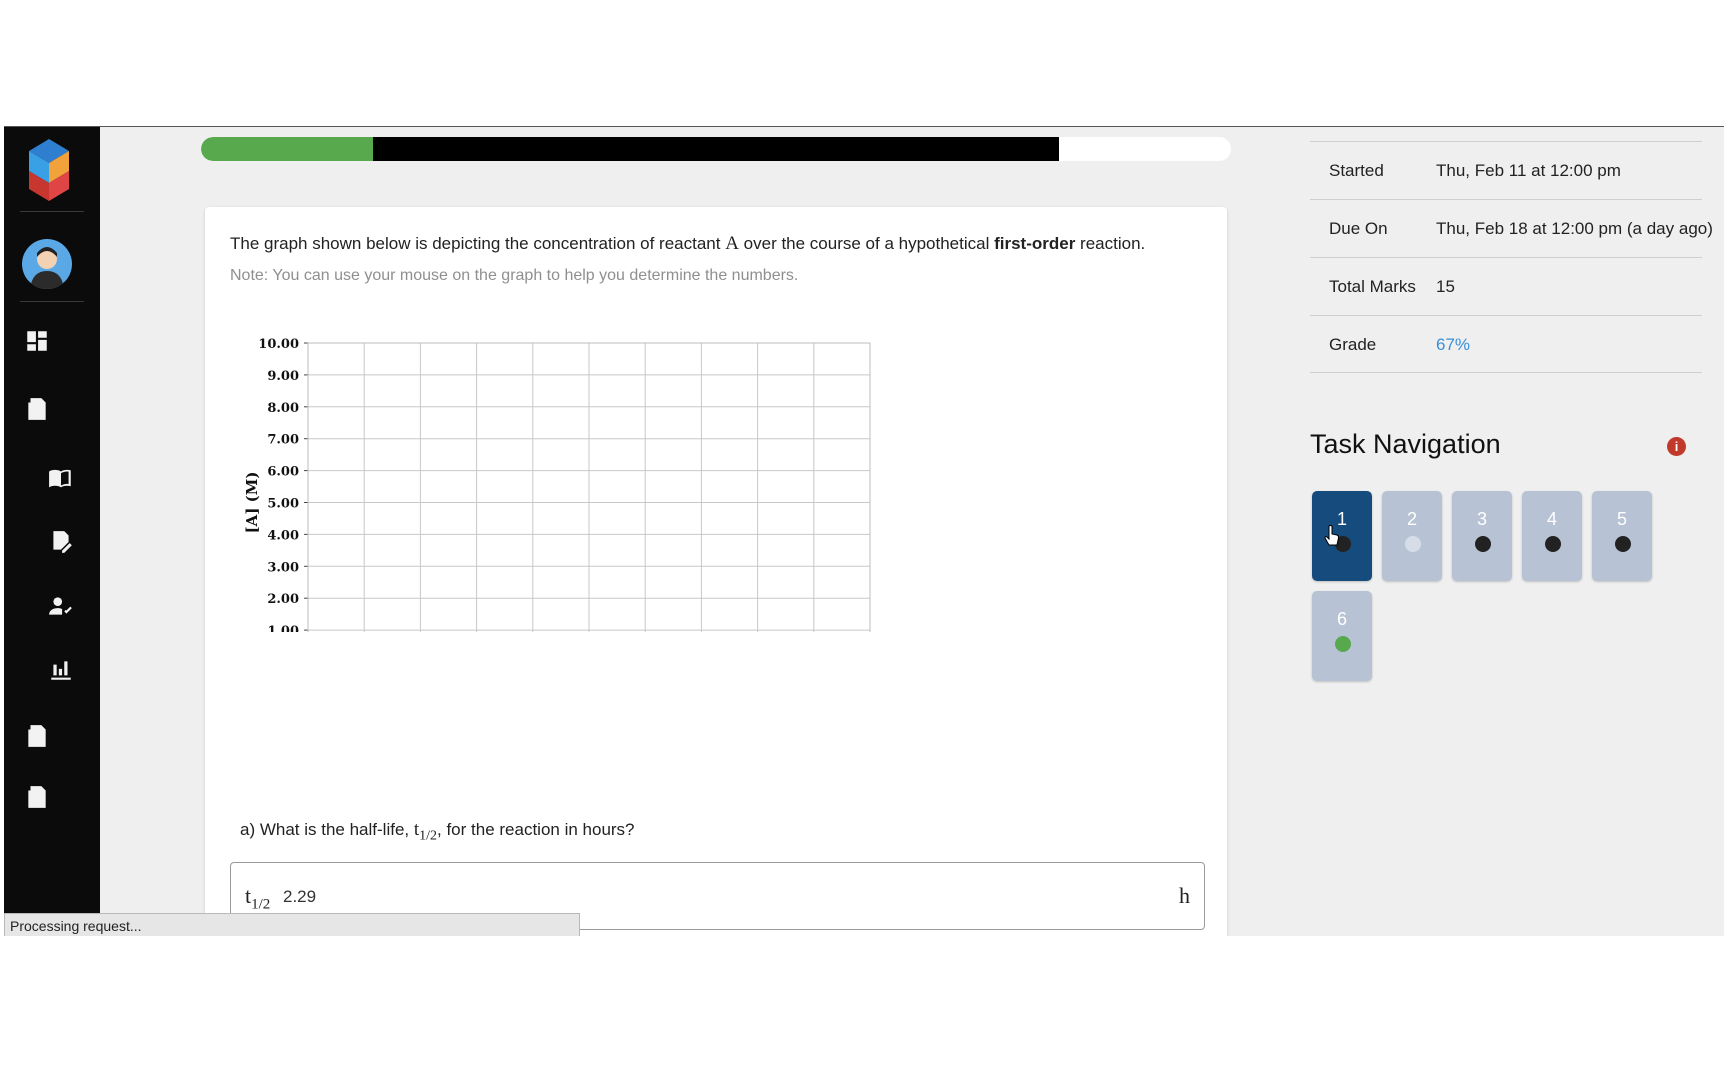 The width and height of the screenshot is (1728, 1080). I want to click on reactant-symbol: A, so click(732, 243).